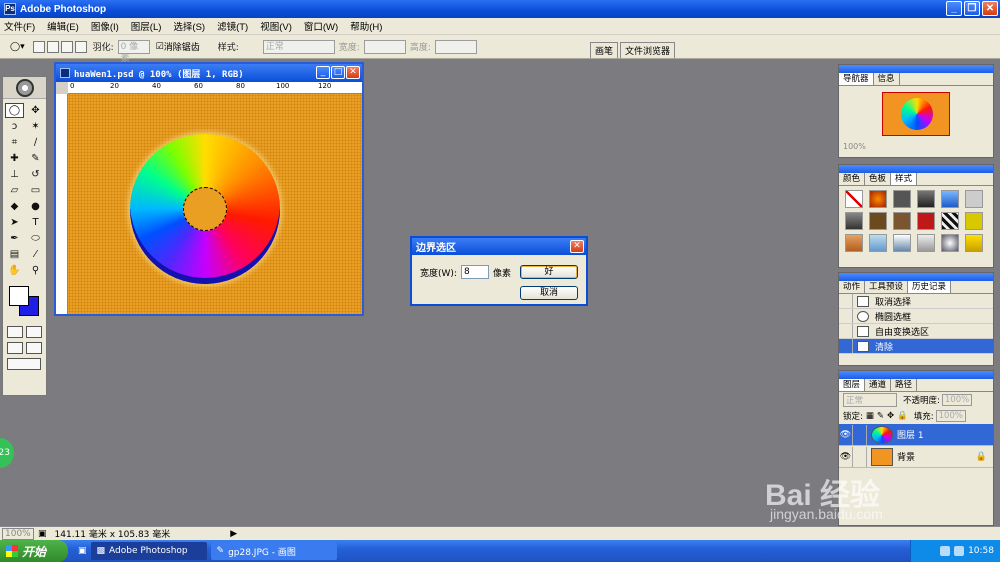 This screenshot has width=1000, height=562. I want to click on history-item: 自由变换选区, so click(916, 331).